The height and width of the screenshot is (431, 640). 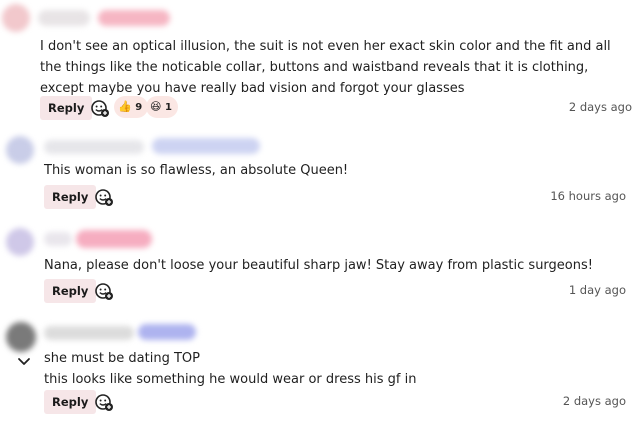 I want to click on reaction-count: 9, so click(x=139, y=107).